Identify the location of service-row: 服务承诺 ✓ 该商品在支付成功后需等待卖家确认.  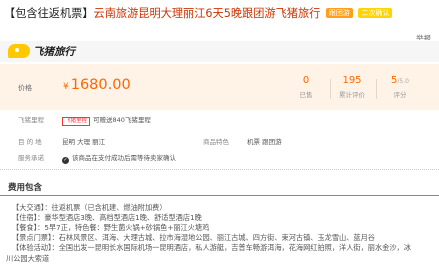
(97, 158).